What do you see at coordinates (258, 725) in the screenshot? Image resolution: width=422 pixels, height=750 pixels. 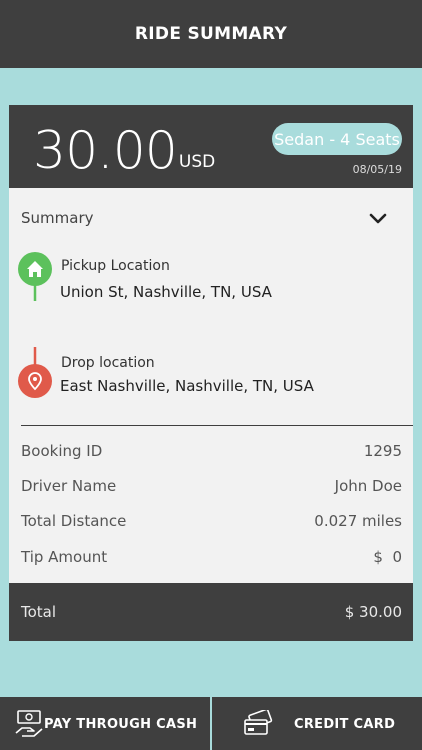 I see `credit-card-icon` at bounding box center [258, 725].